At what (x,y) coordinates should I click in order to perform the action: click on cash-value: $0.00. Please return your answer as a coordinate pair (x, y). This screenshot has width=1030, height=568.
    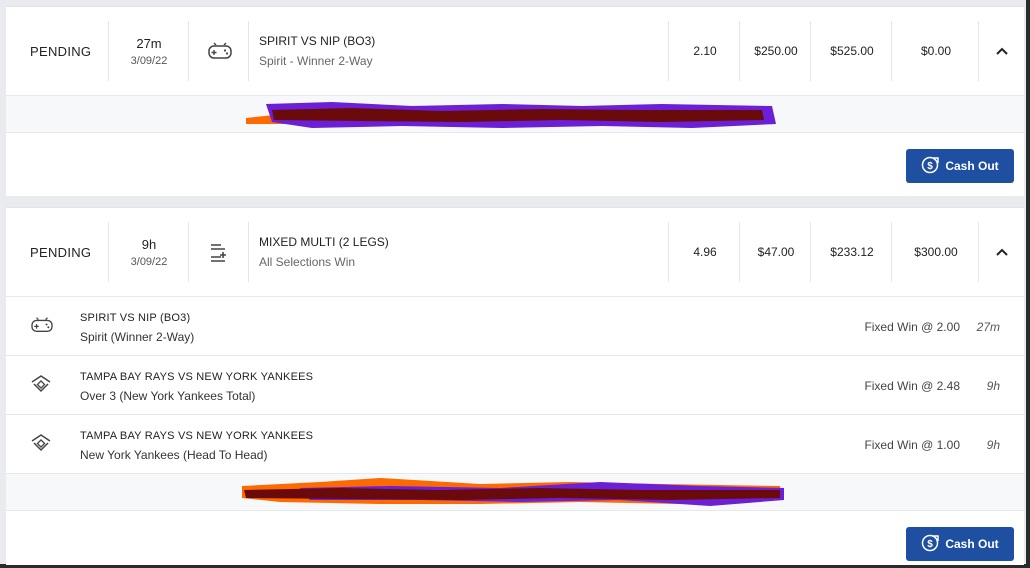
    Looking at the image, I should click on (936, 51).